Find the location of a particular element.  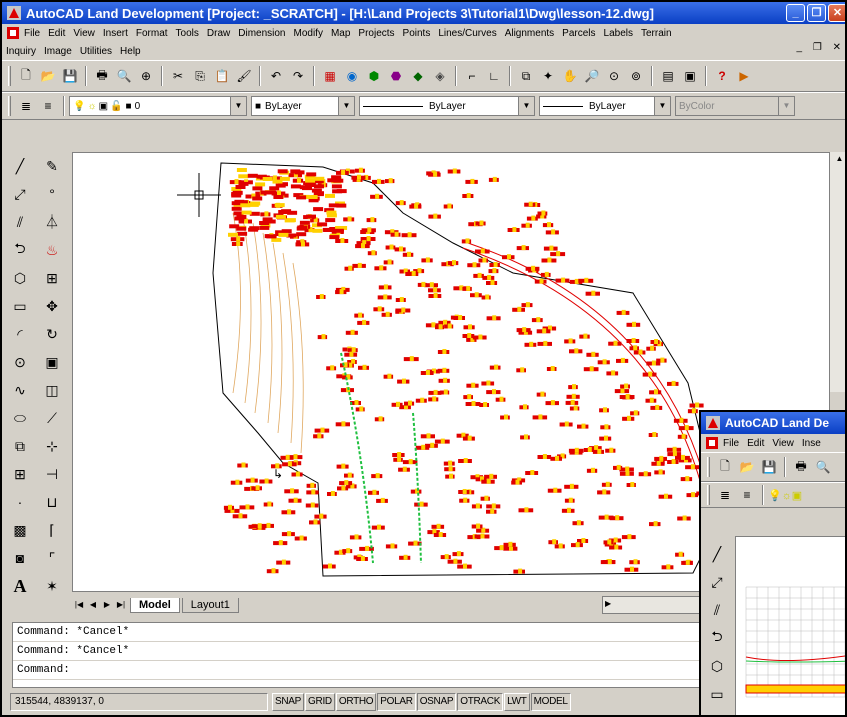

polar-toggle: POLAR is located at coordinates (396, 702).